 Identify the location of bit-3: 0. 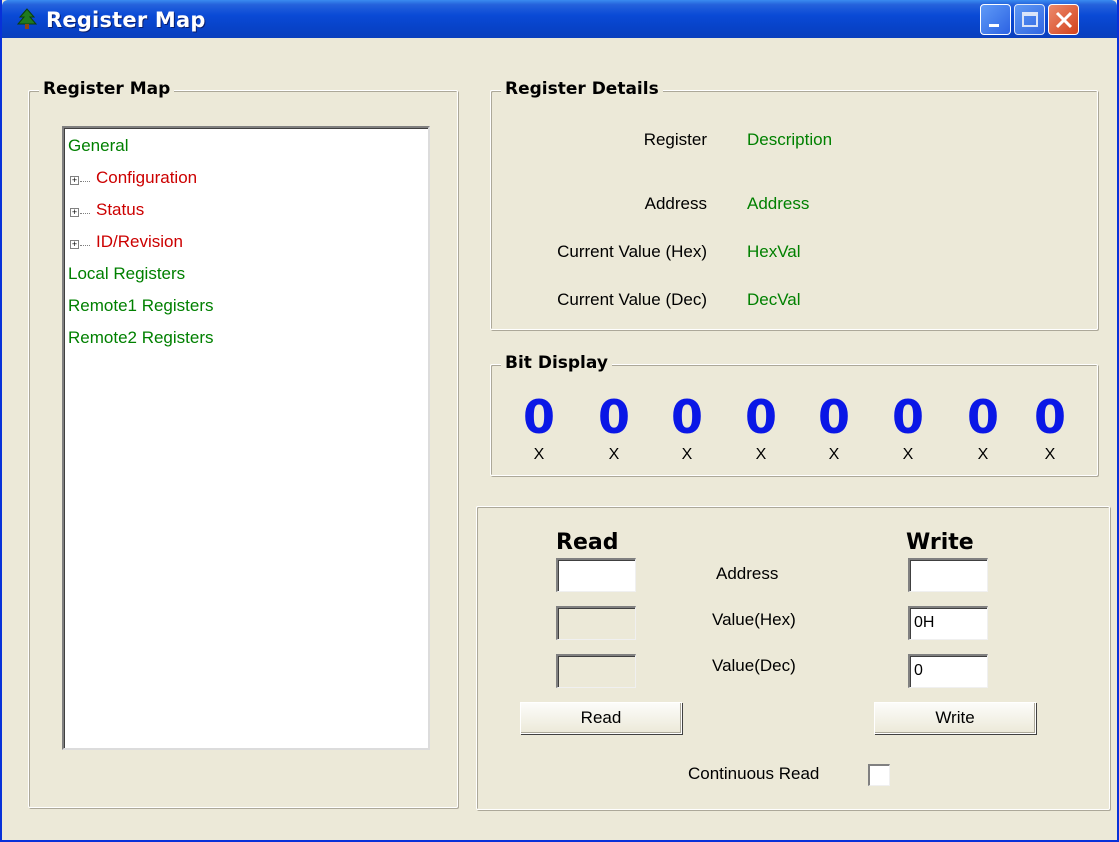
(833, 417).